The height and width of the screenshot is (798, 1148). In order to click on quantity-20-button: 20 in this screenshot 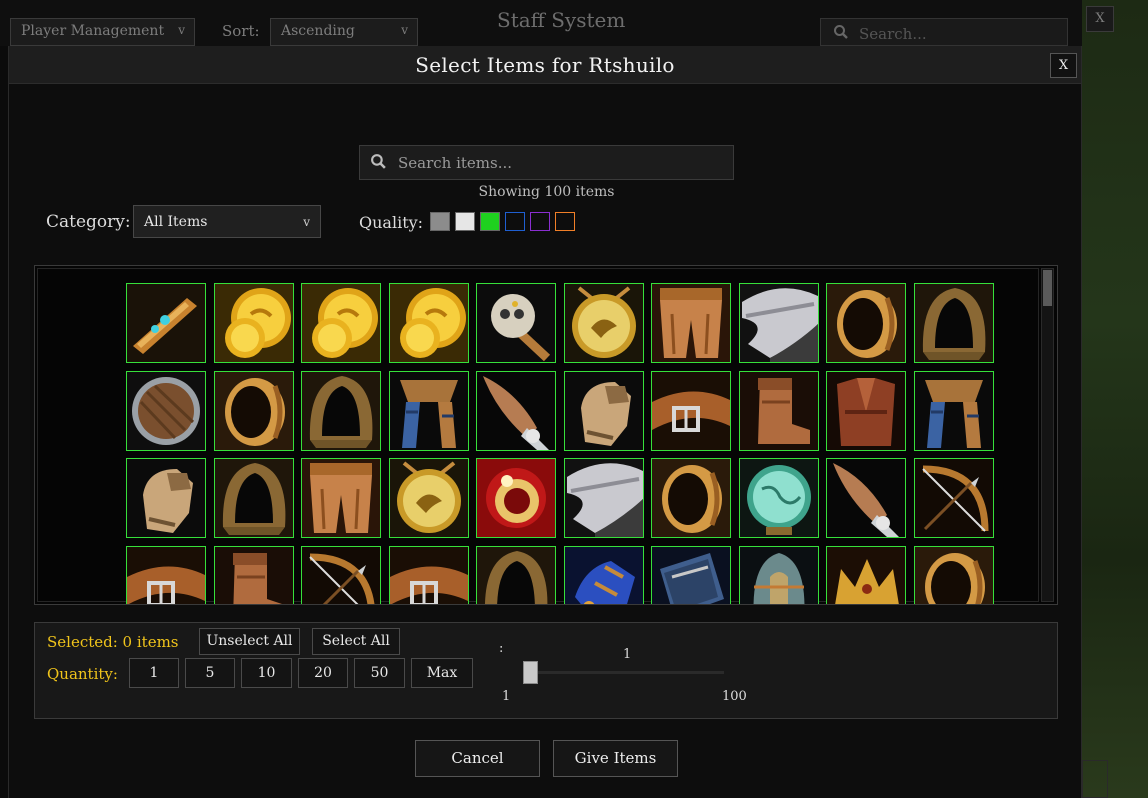, I will do `click(323, 673)`.